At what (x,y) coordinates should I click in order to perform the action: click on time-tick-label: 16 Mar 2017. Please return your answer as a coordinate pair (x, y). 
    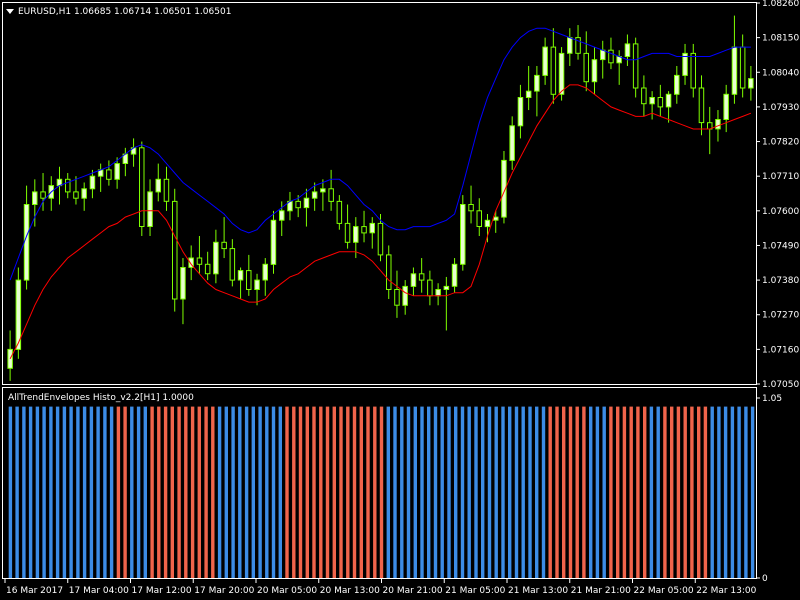
    Looking at the image, I should click on (34, 591).